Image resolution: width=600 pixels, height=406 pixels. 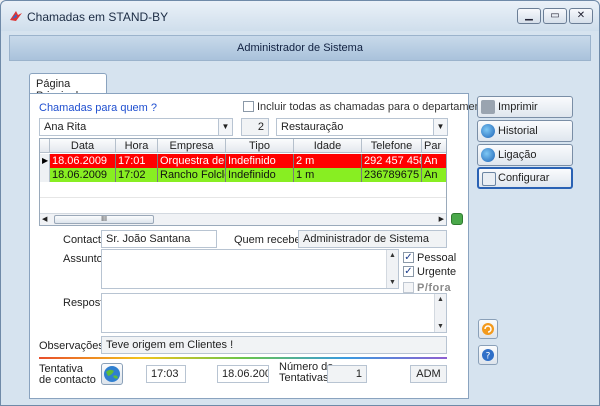 I want to click on urgente-label: Urgente, so click(x=437, y=272).